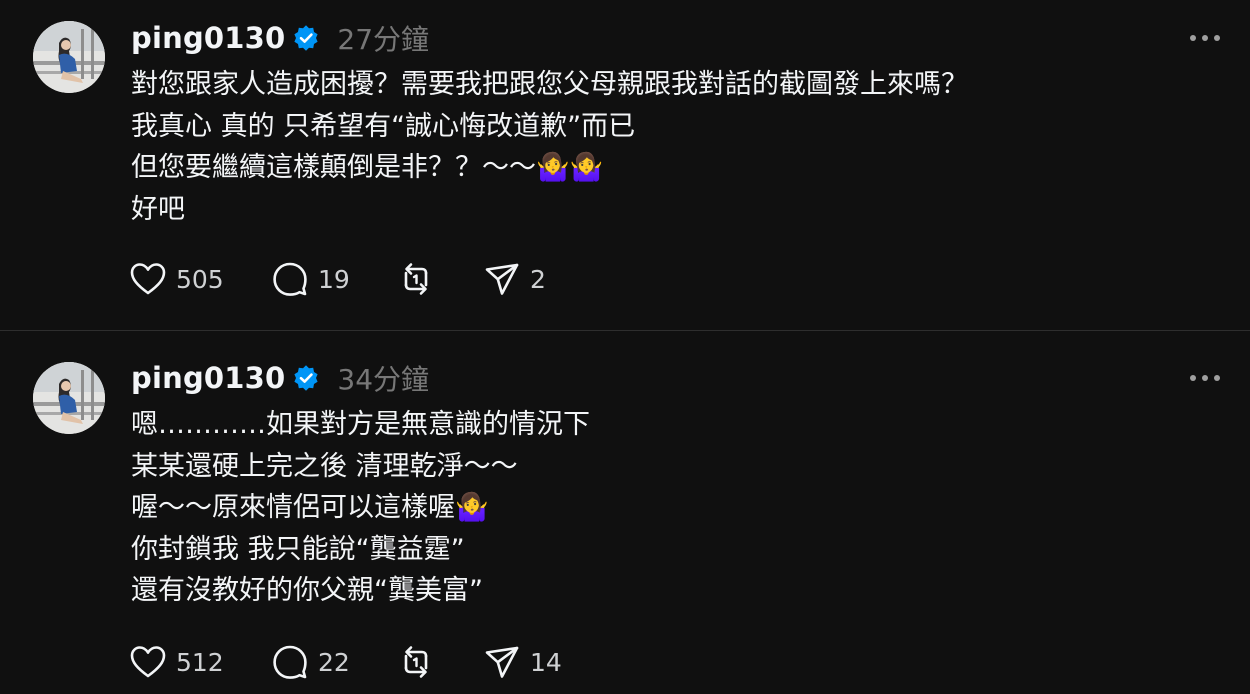 The width and height of the screenshot is (1250, 694). Describe the element at coordinates (324, 466) in the screenshot. I see `post-text-line: 某某還硬上完之後 清理乾淨～～` at that location.